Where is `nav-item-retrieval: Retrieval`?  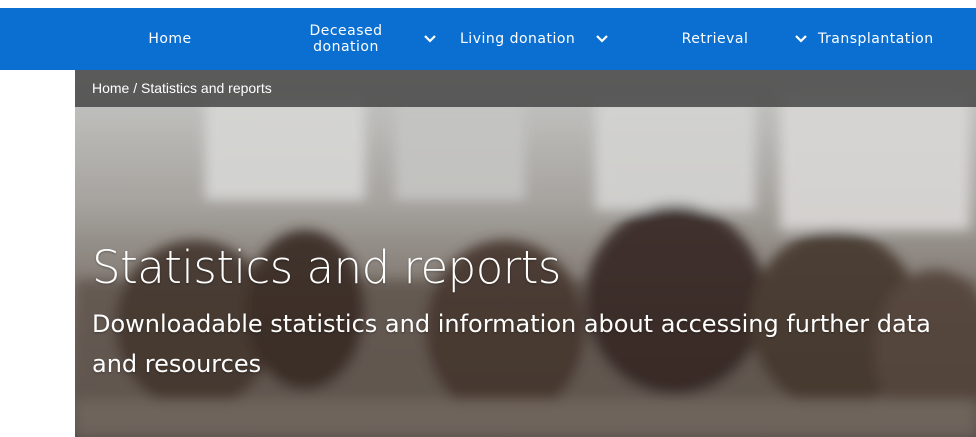 nav-item-retrieval: Retrieval is located at coordinates (715, 39).